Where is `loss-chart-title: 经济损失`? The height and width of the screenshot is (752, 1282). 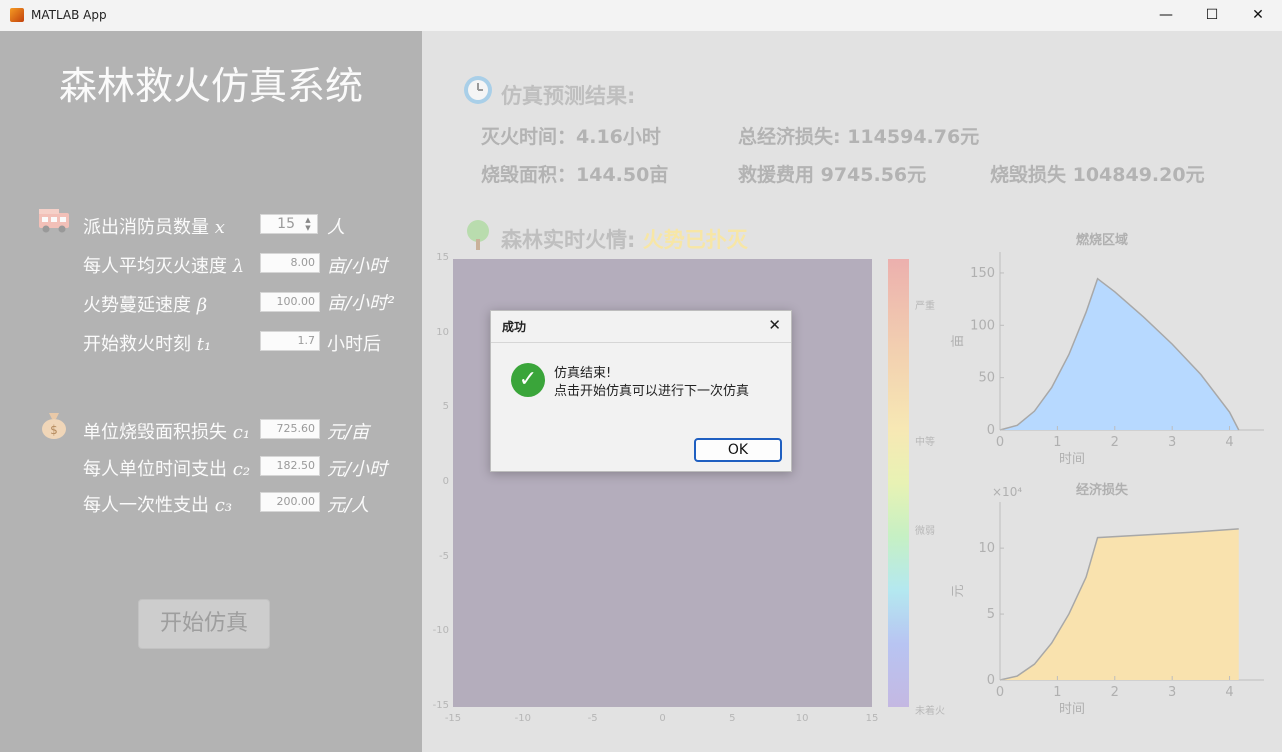
loss-chart-title: 经济损失 is located at coordinates (1102, 490).